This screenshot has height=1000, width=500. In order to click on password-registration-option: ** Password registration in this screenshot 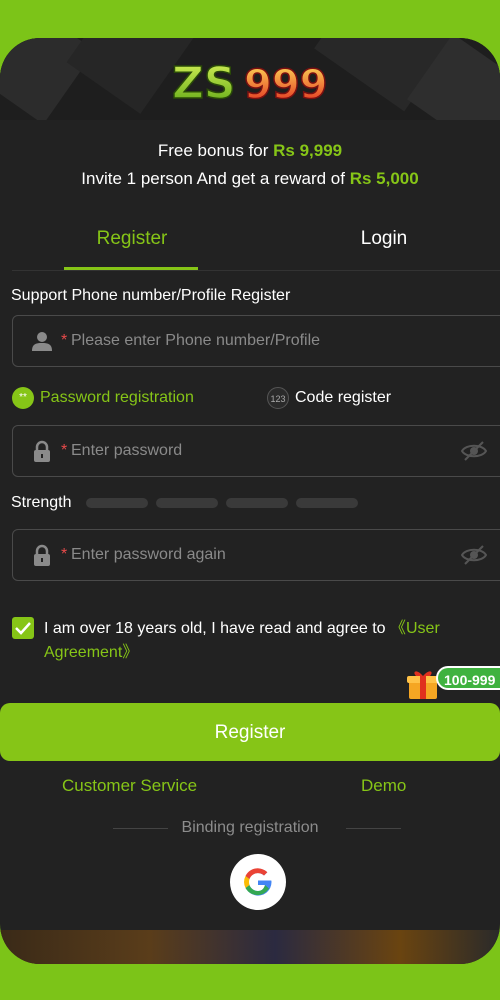, I will do `click(103, 398)`.